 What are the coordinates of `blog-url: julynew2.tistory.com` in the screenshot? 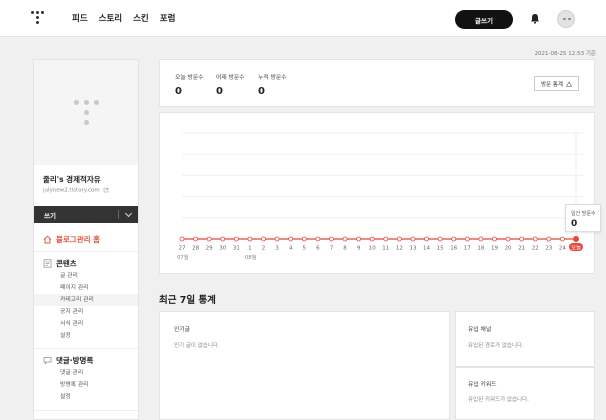 It's located at (76, 190).